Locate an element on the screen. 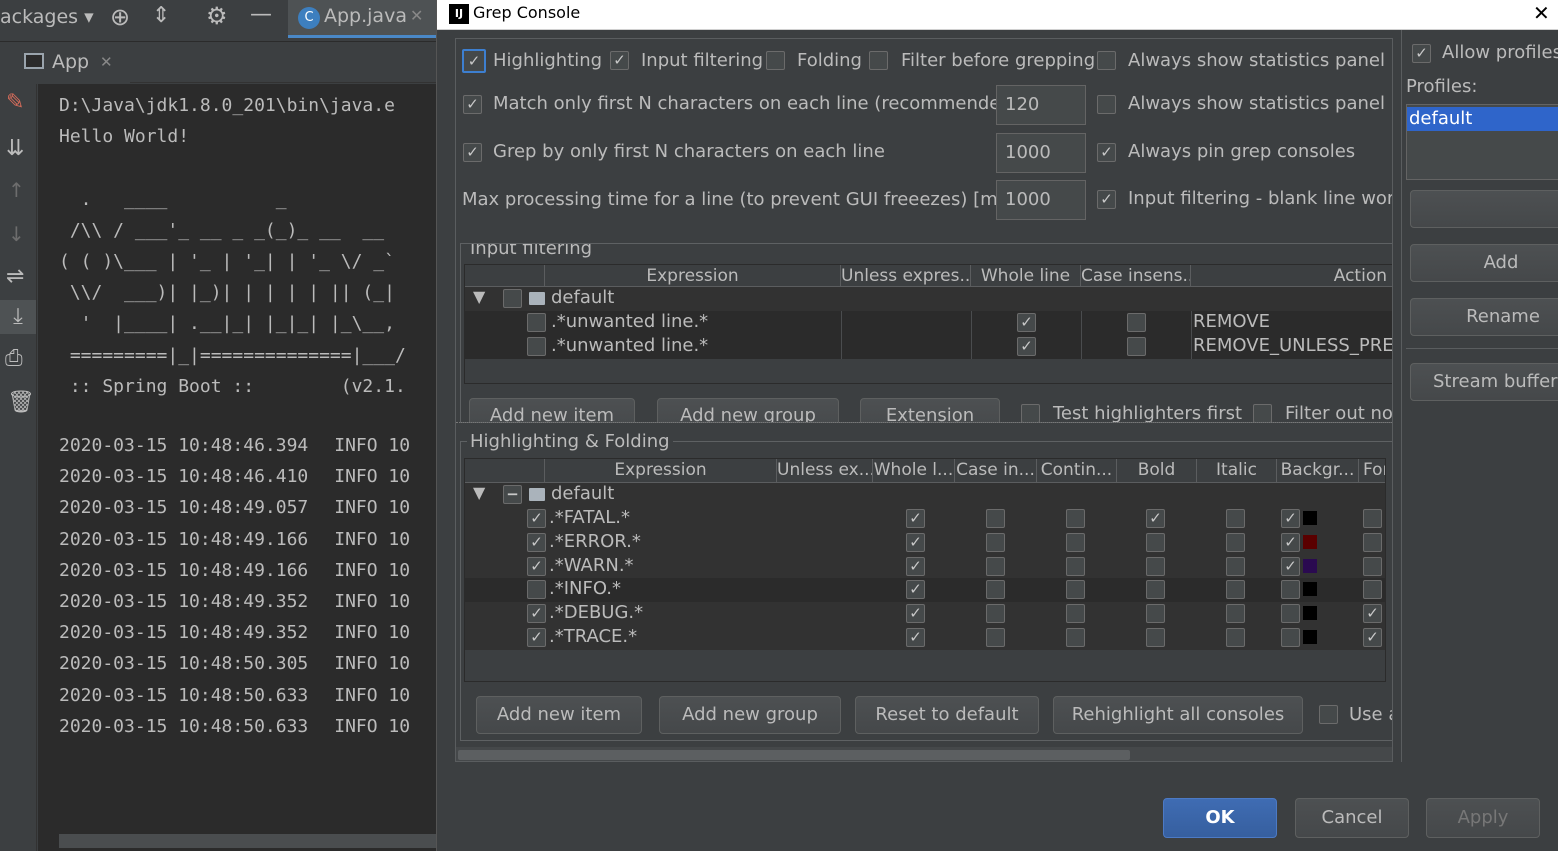  file-tab-app-java: C App.java ✕ is located at coordinates (363, 19).